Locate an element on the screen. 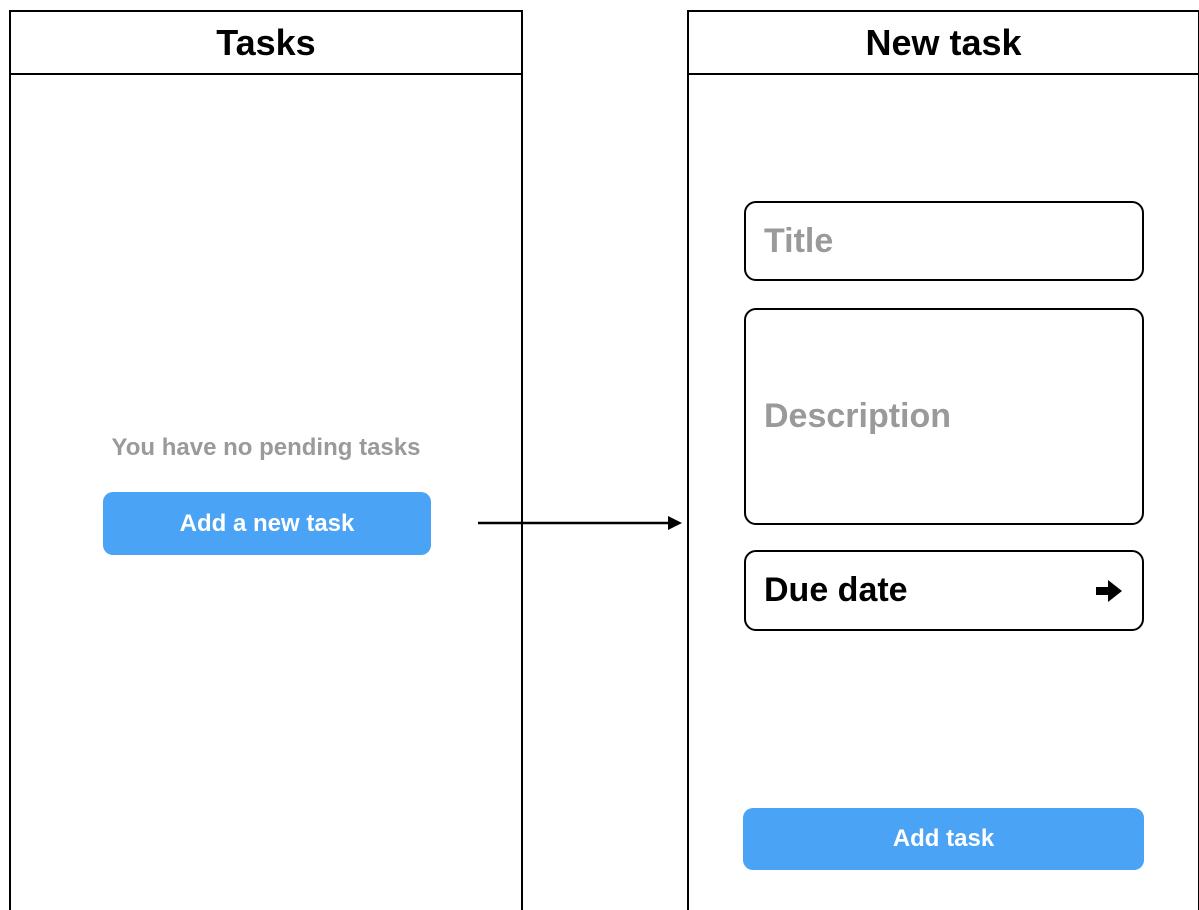 This screenshot has width=1199, height=910. description-input: Description is located at coordinates (944, 416).